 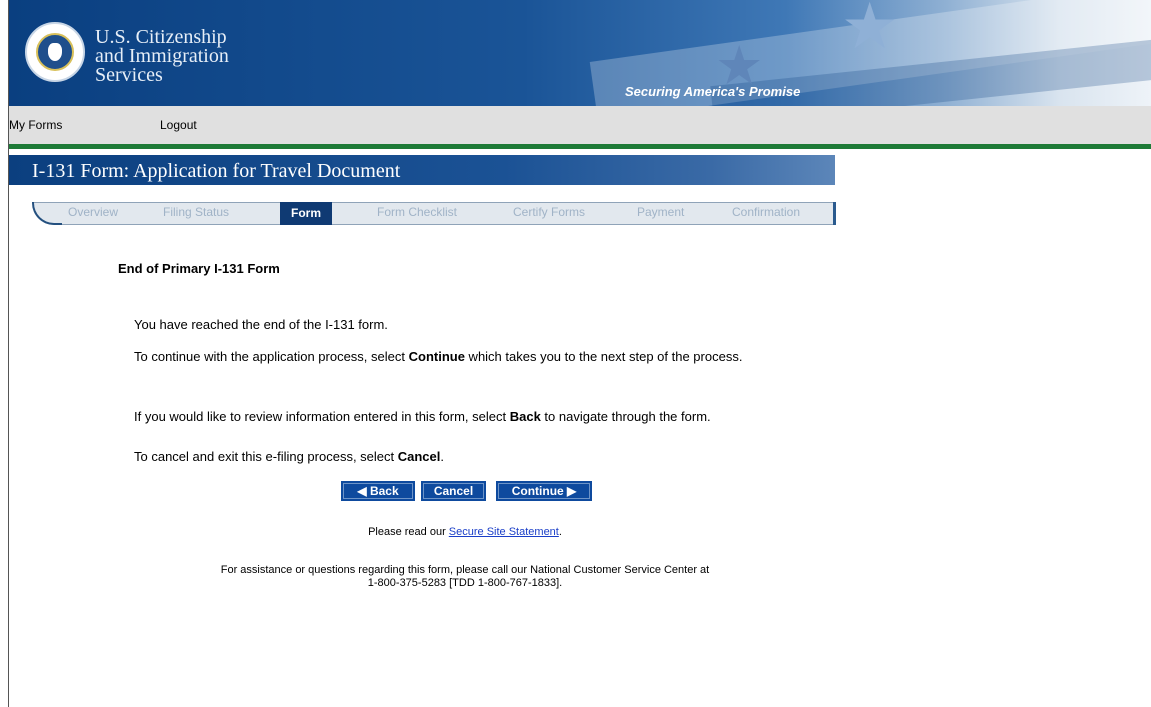 I want to click on tagline: Securing America's Promise, so click(x=713, y=91).